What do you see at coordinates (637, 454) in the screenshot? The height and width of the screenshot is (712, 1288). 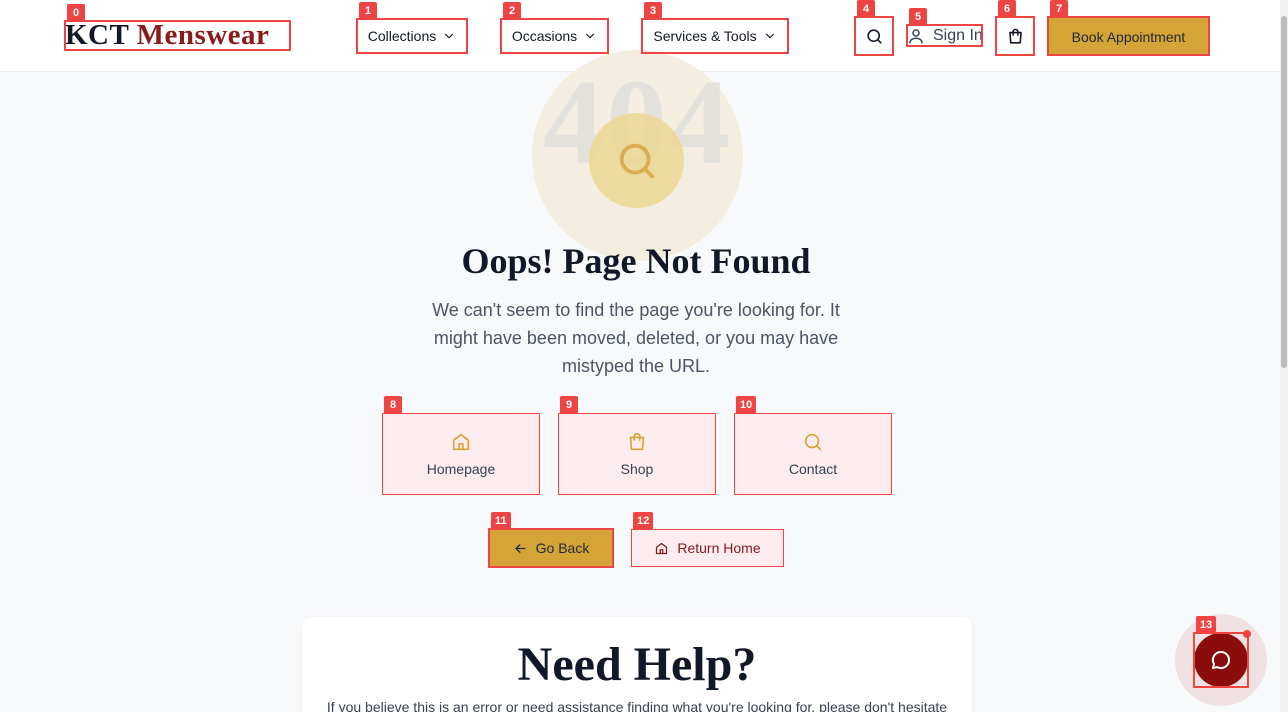 I see `shop-link: Shop` at bounding box center [637, 454].